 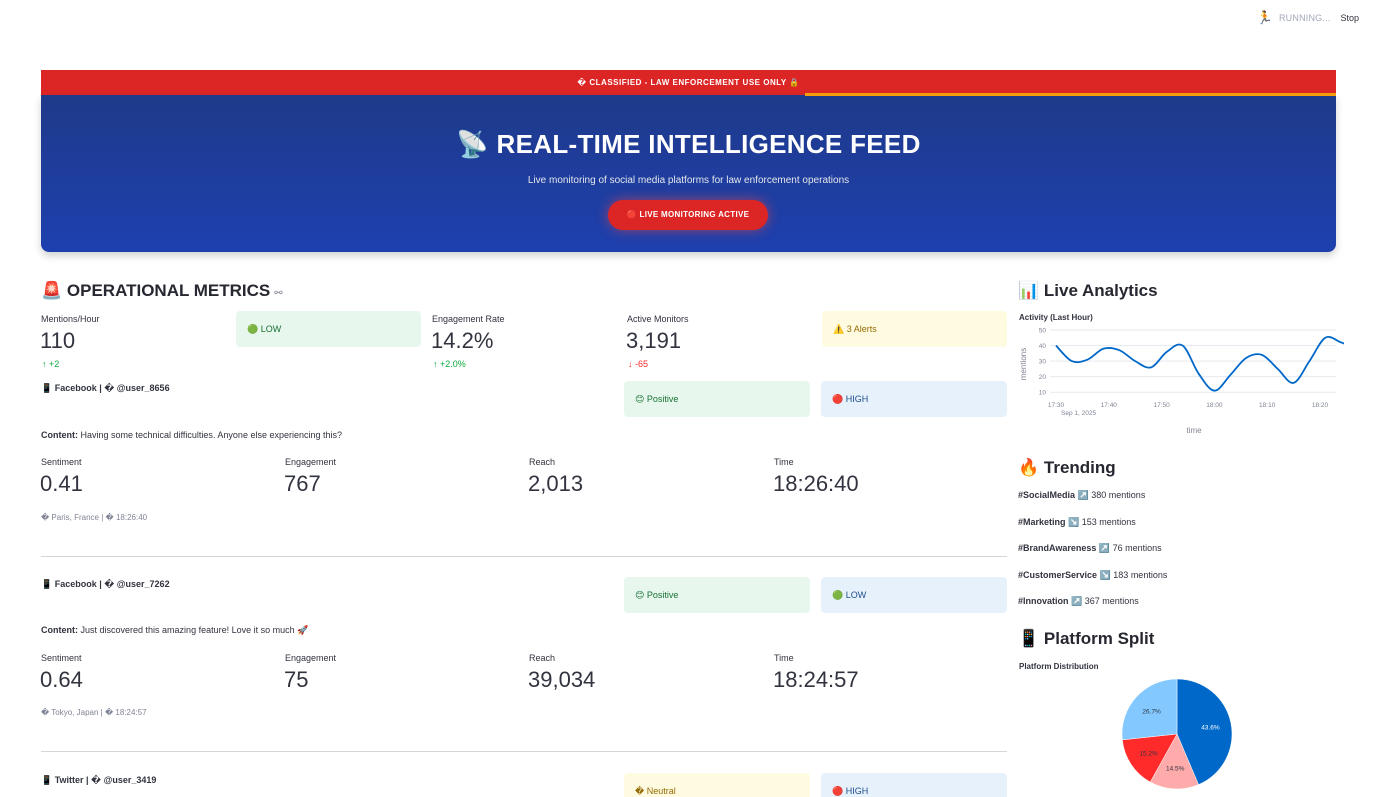 What do you see at coordinates (1264, 17) in the screenshot?
I see `running-man-icon: 🏃` at bounding box center [1264, 17].